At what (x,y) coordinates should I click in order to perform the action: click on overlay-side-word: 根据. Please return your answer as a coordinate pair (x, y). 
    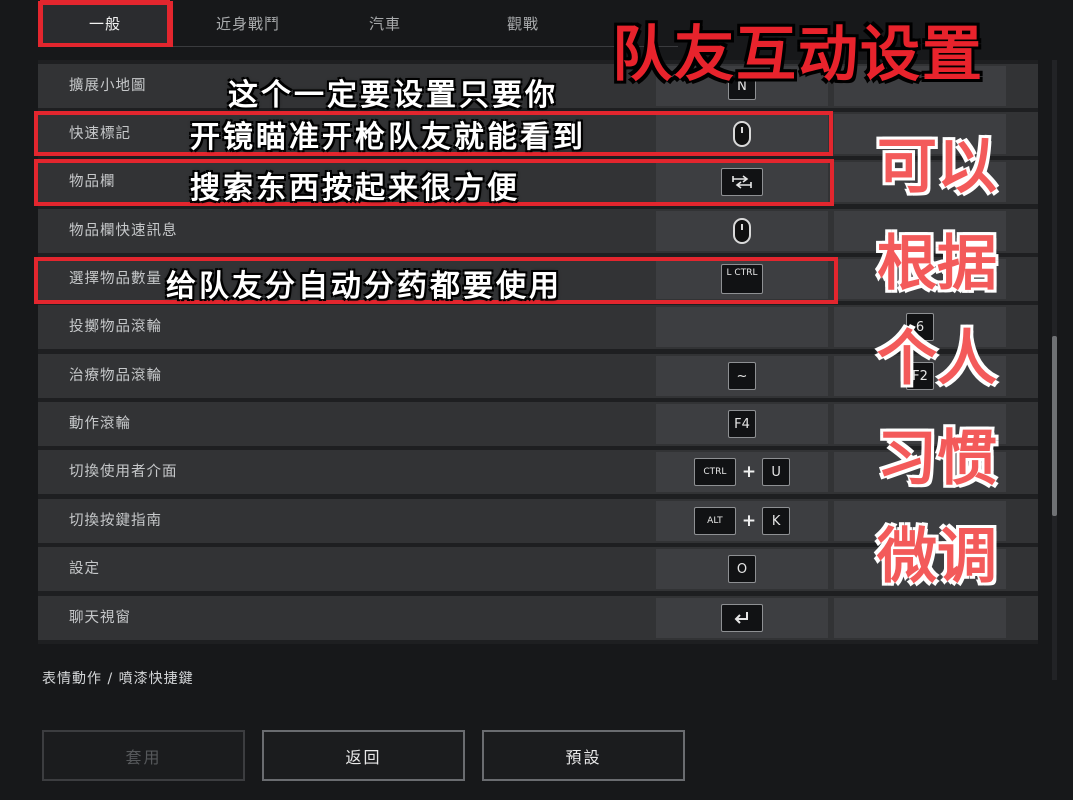
    Looking at the image, I should click on (937, 264).